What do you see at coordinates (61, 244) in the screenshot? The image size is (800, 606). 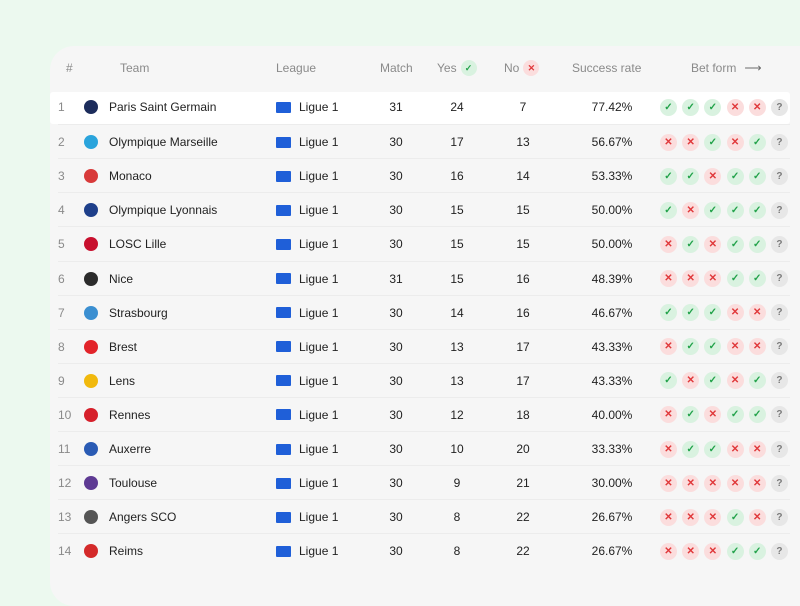 I see `rank-number: 5` at bounding box center [61, 244].